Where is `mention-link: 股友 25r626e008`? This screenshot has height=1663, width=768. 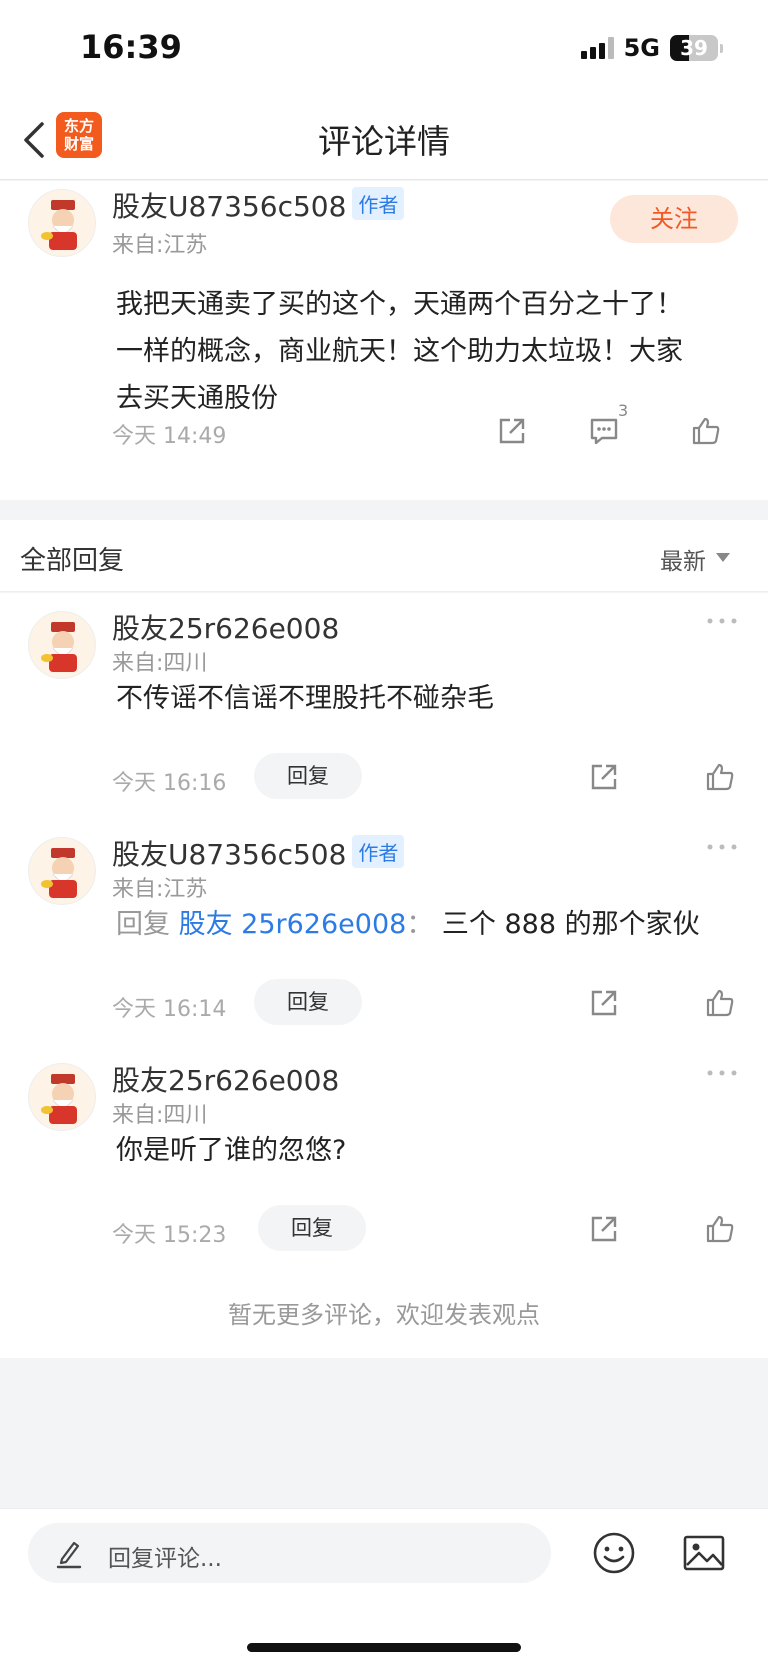 mention-link: 股友 25r626e008 is located at coordinates (293, 924).